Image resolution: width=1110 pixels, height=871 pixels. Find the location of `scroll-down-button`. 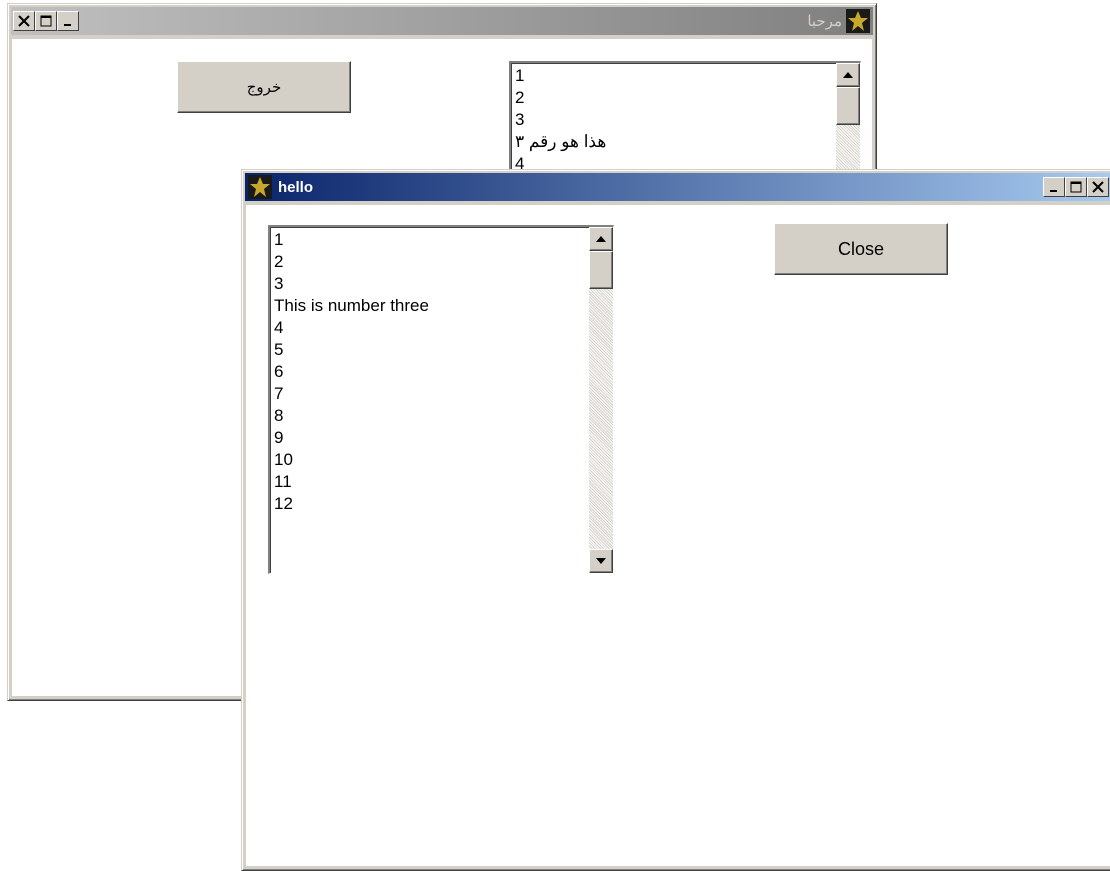

scroll-down-button is located at coordinates (601, 561).